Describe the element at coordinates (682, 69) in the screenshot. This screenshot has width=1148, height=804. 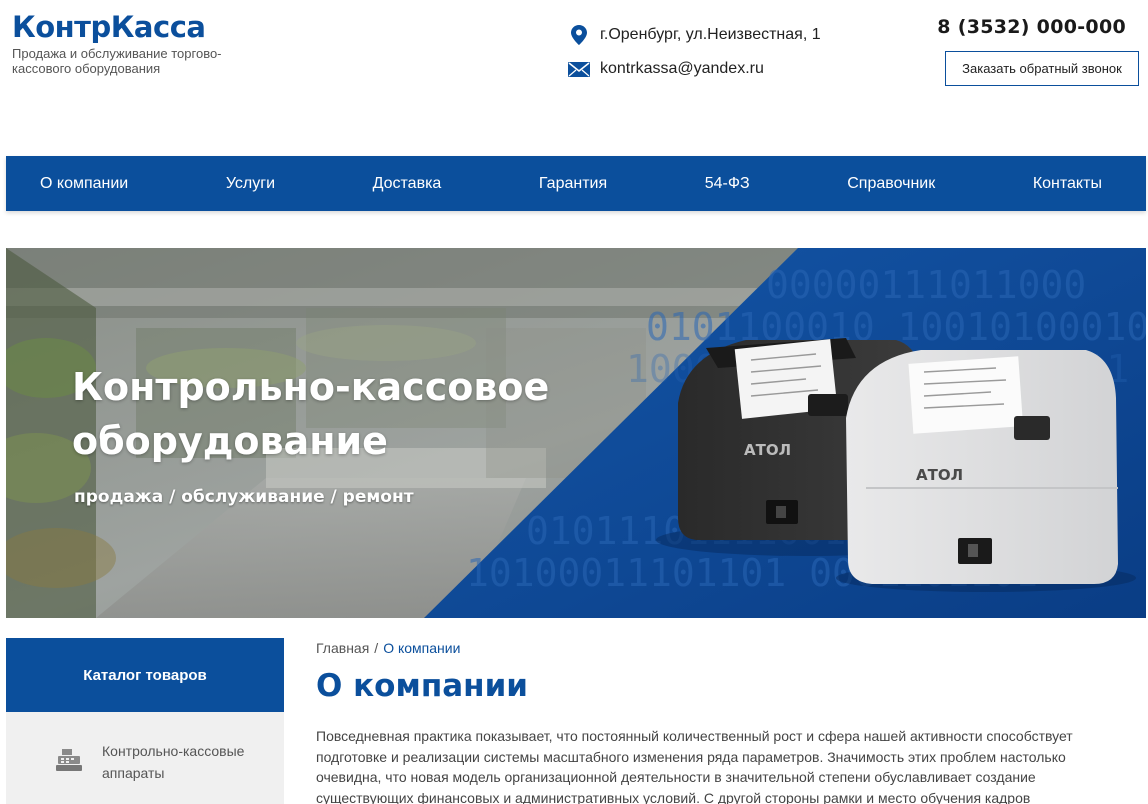
I see `email-link: kontrkassa@yandex.ru` at that location.